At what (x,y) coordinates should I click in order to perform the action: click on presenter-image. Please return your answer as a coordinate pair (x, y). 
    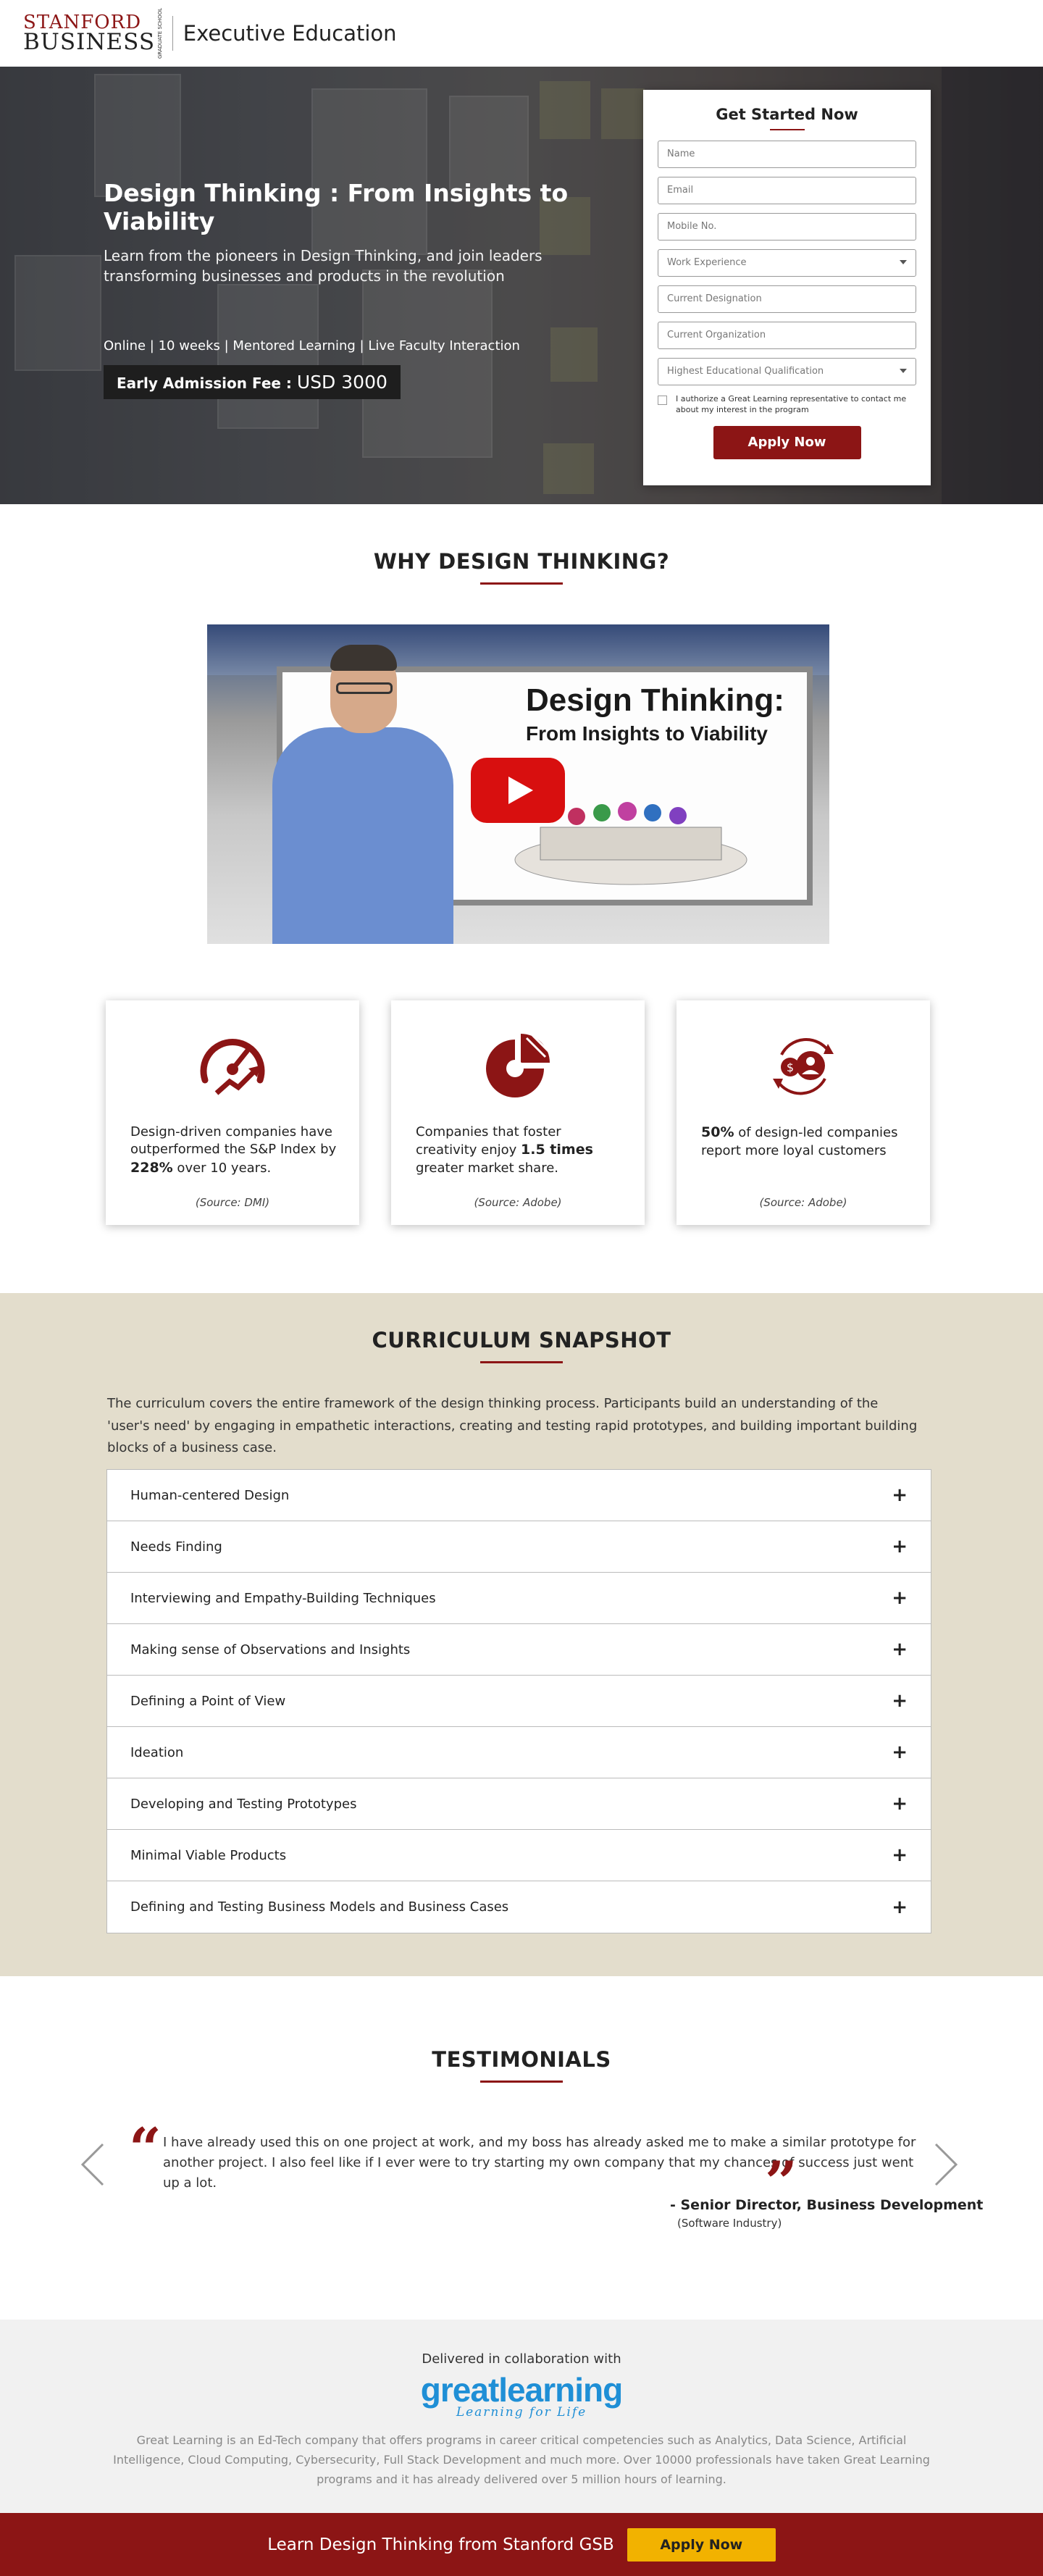
    Looking at the image, I should click on (362, 792).